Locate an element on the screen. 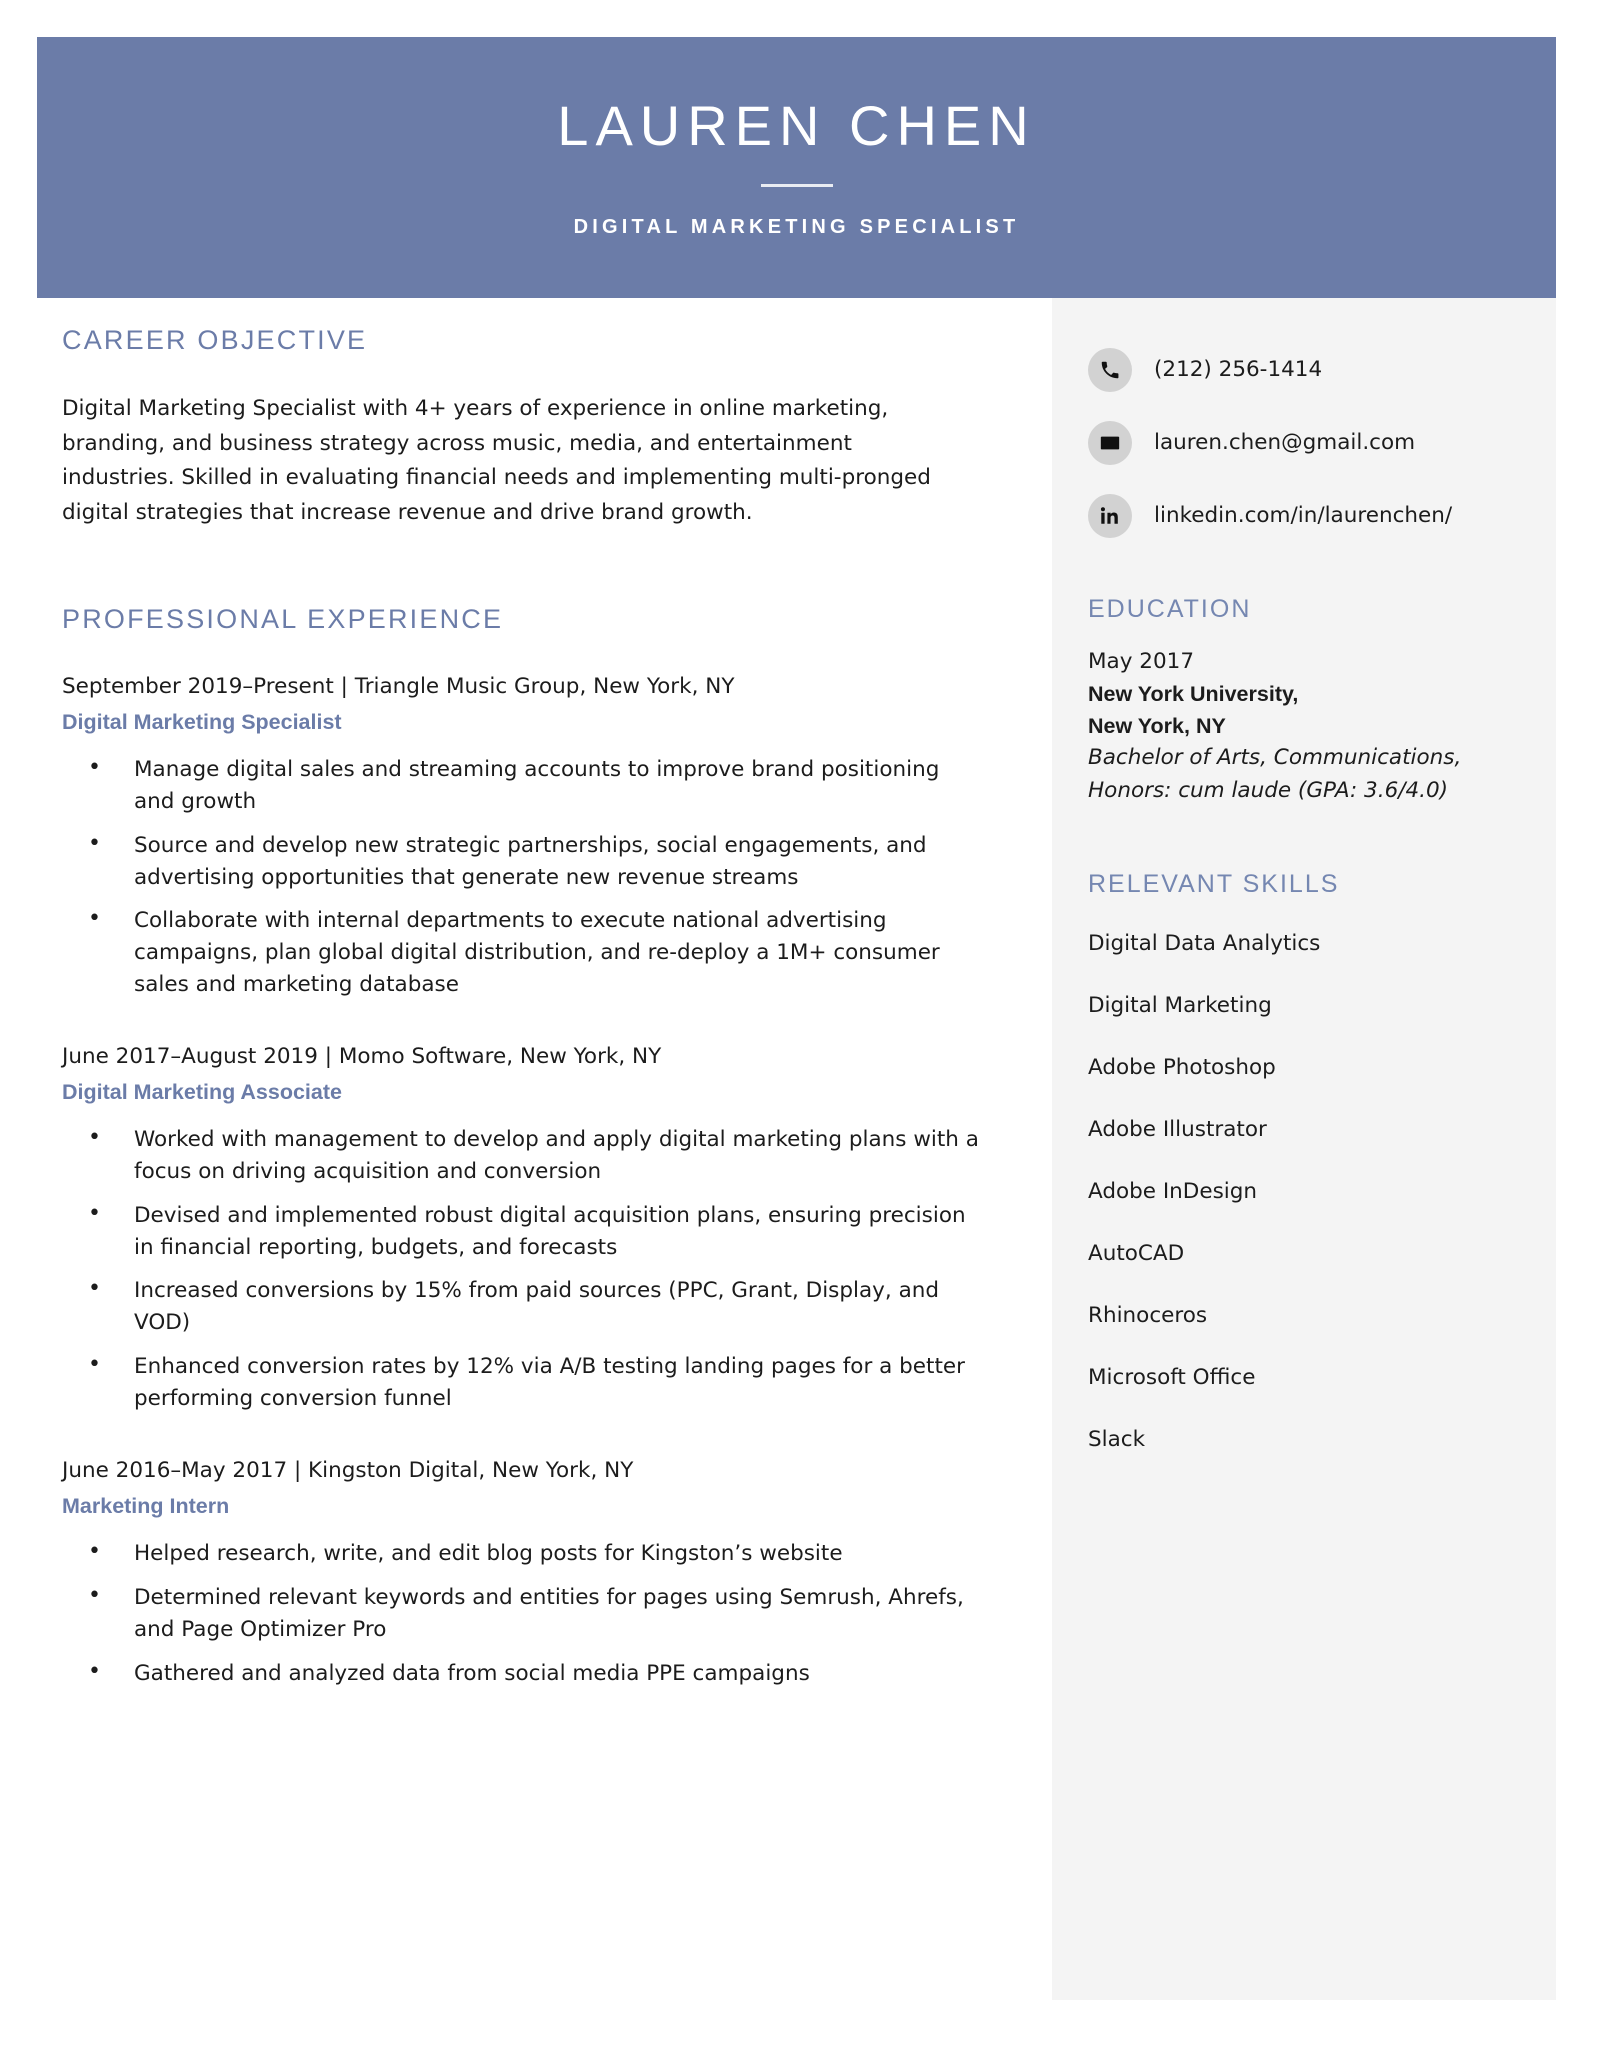  education-date: May 2017 is located at coordinates (1141, 661).